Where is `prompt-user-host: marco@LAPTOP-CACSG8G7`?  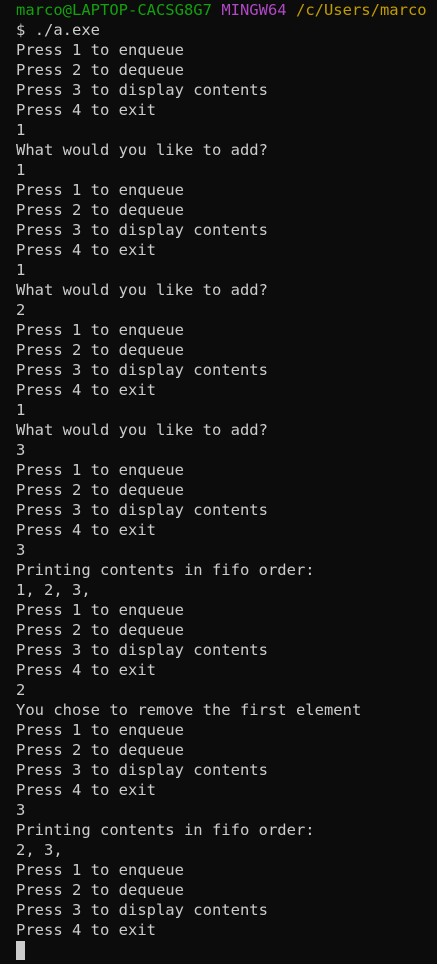
prompt-user-host: marco@LAPTOP-CACSG8G7 is located at coordinates (114, 10).